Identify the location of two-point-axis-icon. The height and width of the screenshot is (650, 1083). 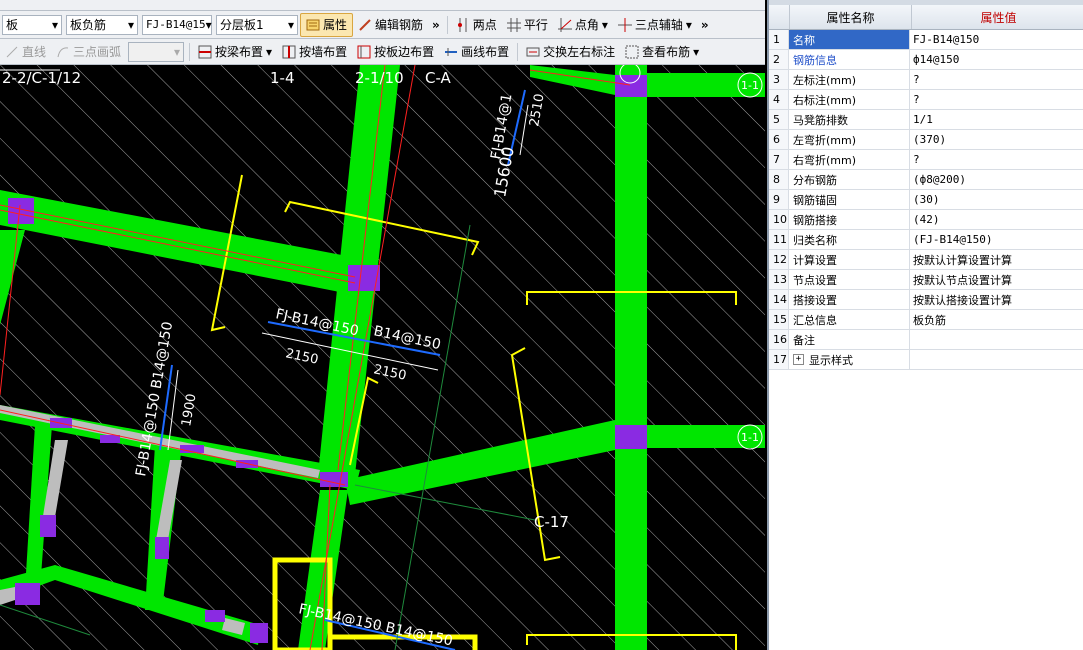
(463, 24).